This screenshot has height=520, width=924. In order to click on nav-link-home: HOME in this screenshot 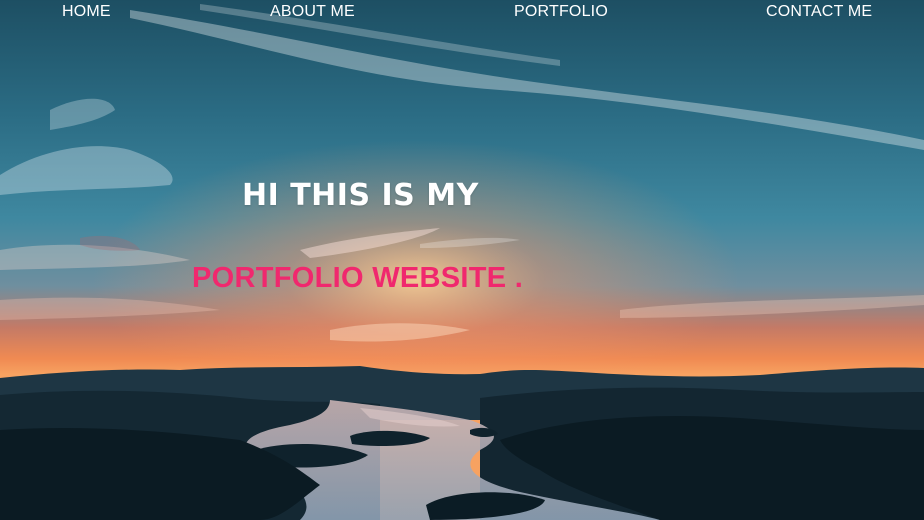, I will do `click(86, 12)`.